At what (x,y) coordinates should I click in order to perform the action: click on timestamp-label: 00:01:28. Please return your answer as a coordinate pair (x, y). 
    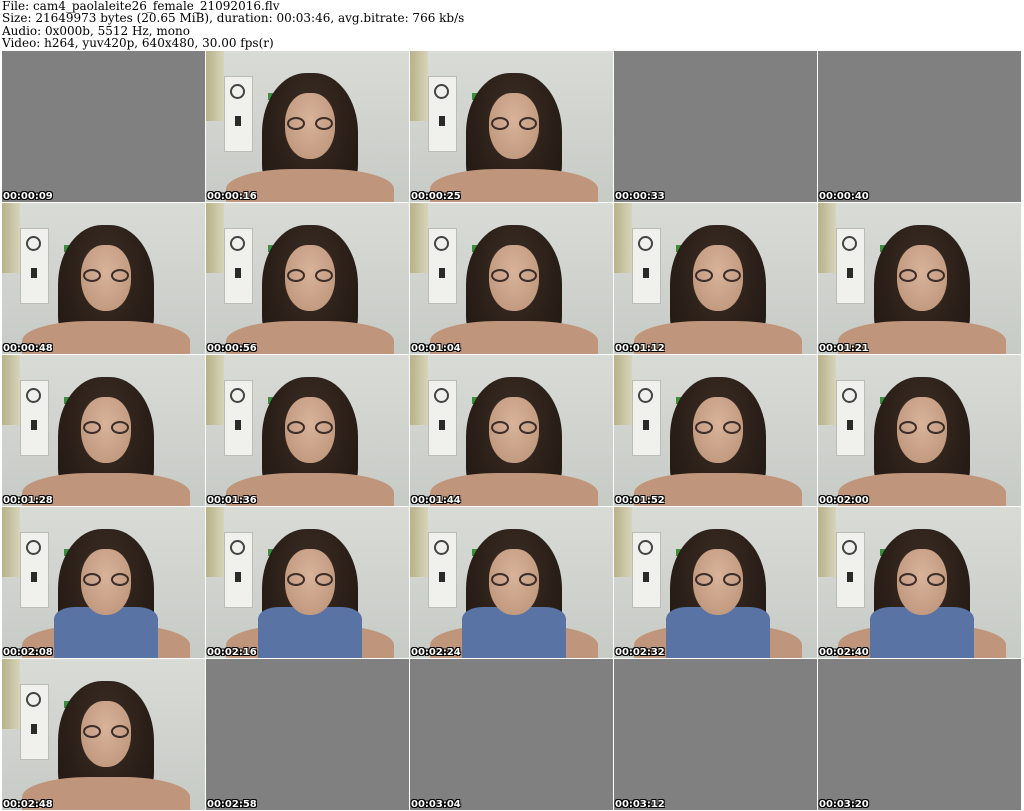
    Looking at the image, I should click on (28, 500).